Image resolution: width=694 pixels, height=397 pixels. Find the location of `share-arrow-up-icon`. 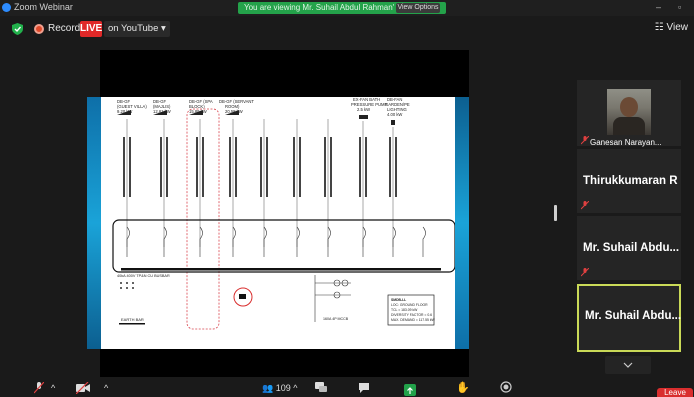

share-arrow-up-icon is located at coordinates (410, 390).